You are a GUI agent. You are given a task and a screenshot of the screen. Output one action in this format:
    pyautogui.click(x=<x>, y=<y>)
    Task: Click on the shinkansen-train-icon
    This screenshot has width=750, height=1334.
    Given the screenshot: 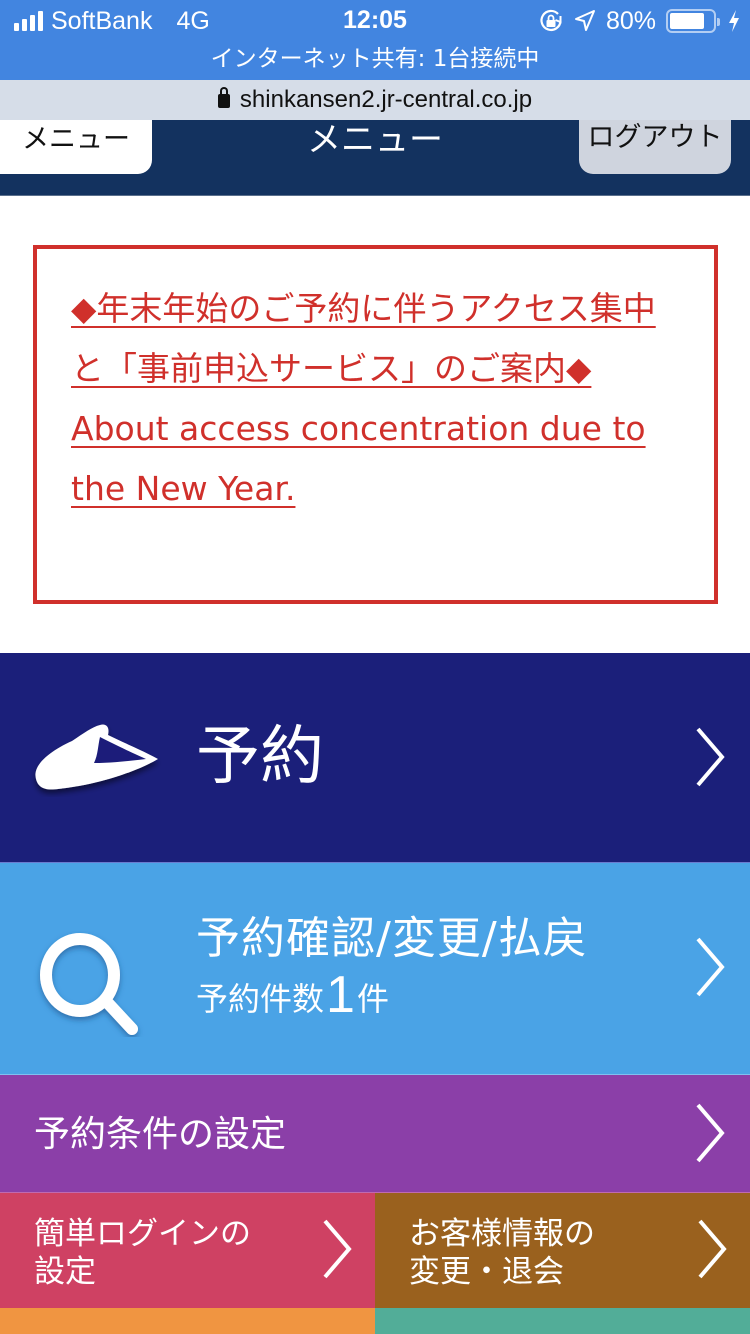 What is the action you would take?
    pyautogui.click(x=97, y=757)
    